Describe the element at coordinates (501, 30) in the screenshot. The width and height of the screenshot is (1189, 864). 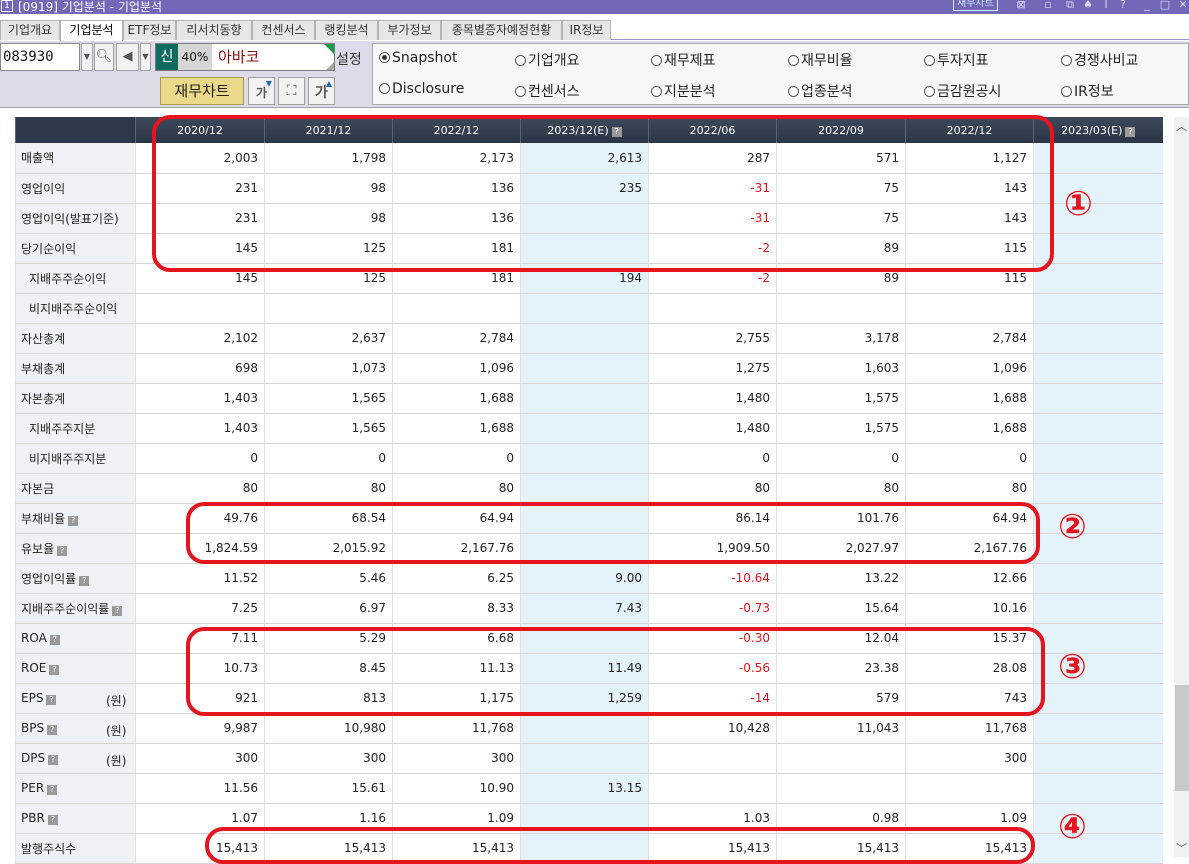
I see `tab-capital-increase-schedule: 종목별증자예정현황` at that location.